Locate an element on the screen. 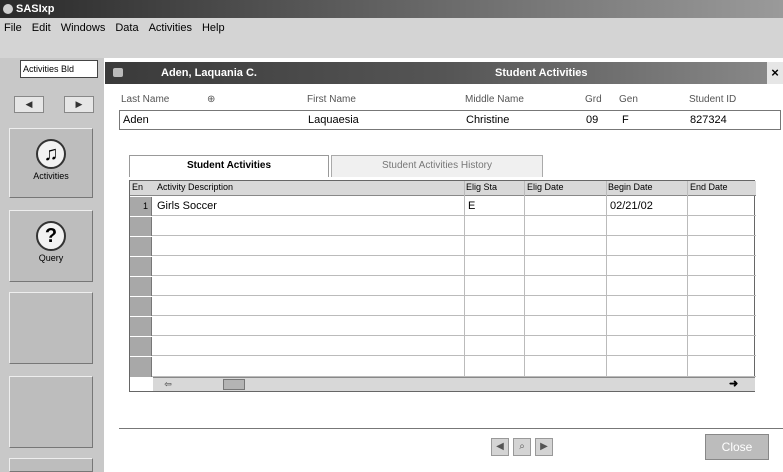 This screenshot has width=783, height=472. dialog-close-button: × is located at coordinates (775, 73).